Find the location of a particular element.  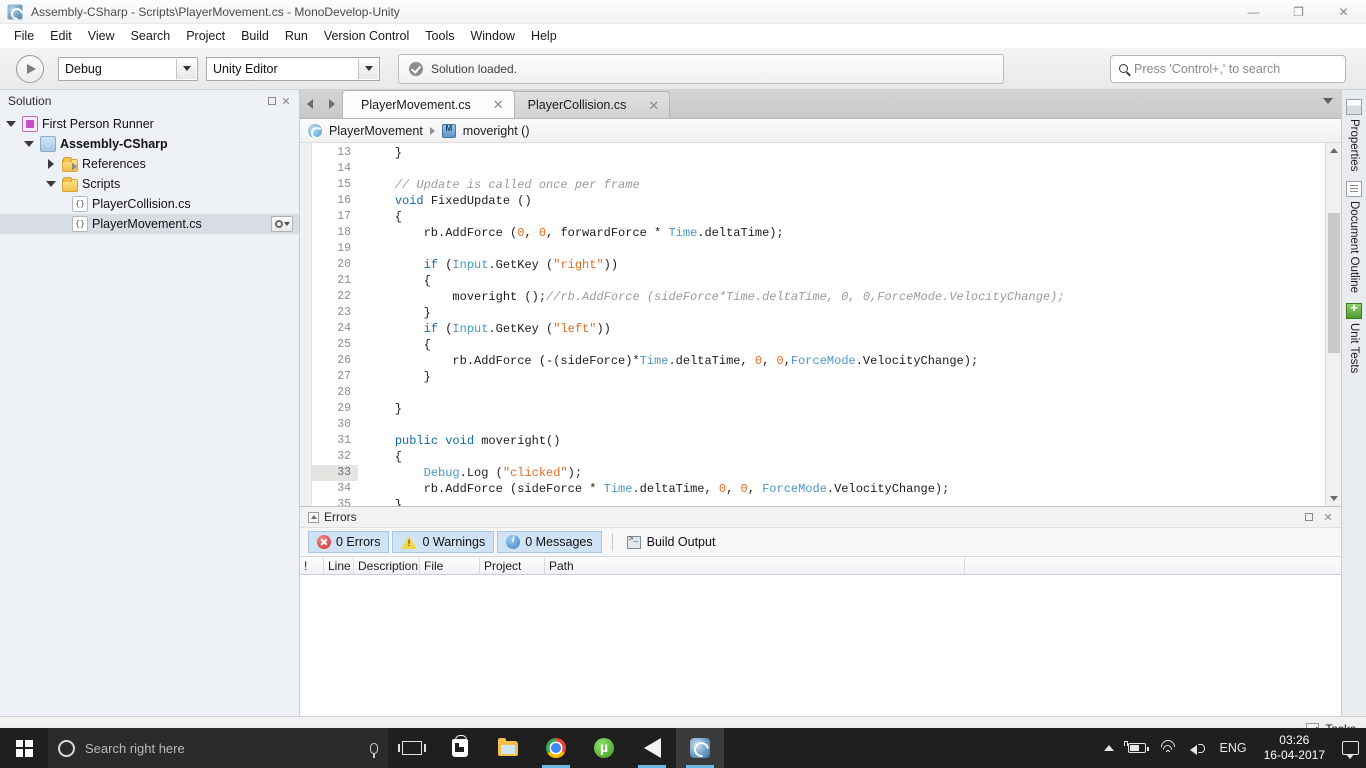

column-header-file: File is located at coordinates (450, 565).